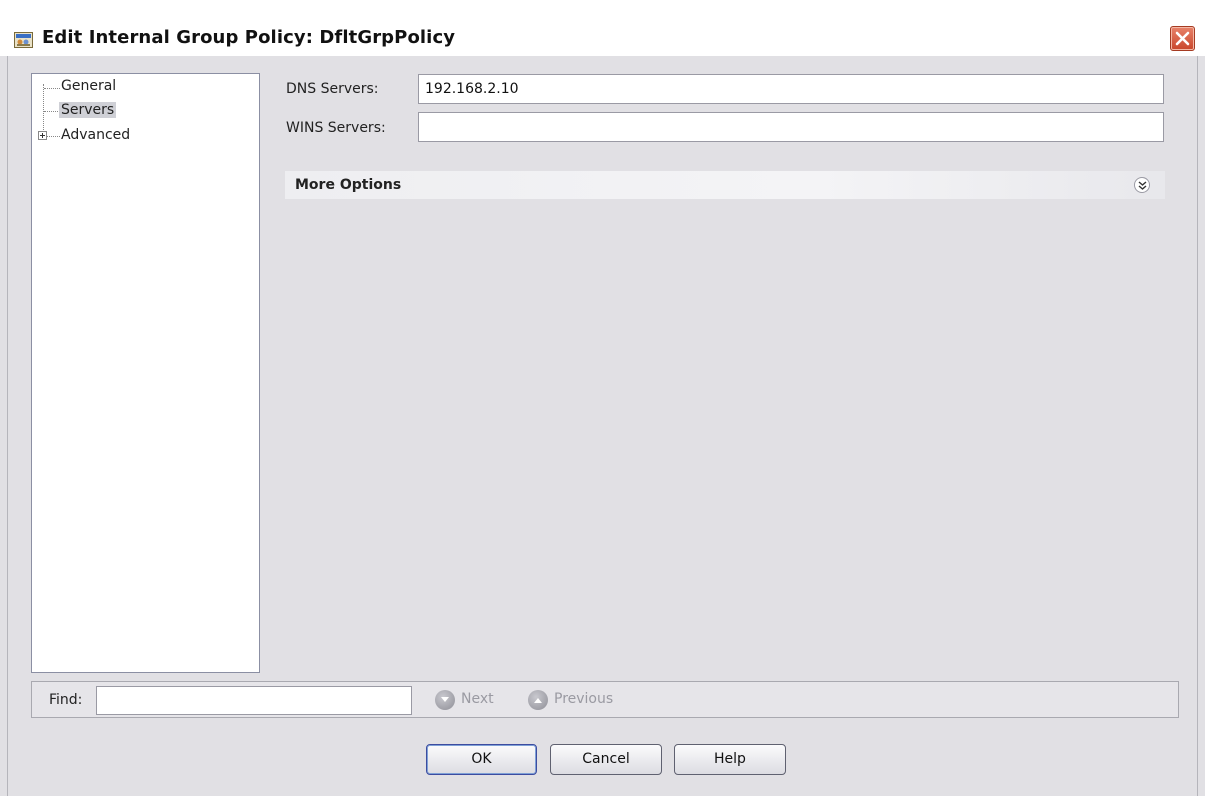 Image resolution: width=1205 pixels, height=796 pixels. I want to click on close-button, so click(1182, 38).